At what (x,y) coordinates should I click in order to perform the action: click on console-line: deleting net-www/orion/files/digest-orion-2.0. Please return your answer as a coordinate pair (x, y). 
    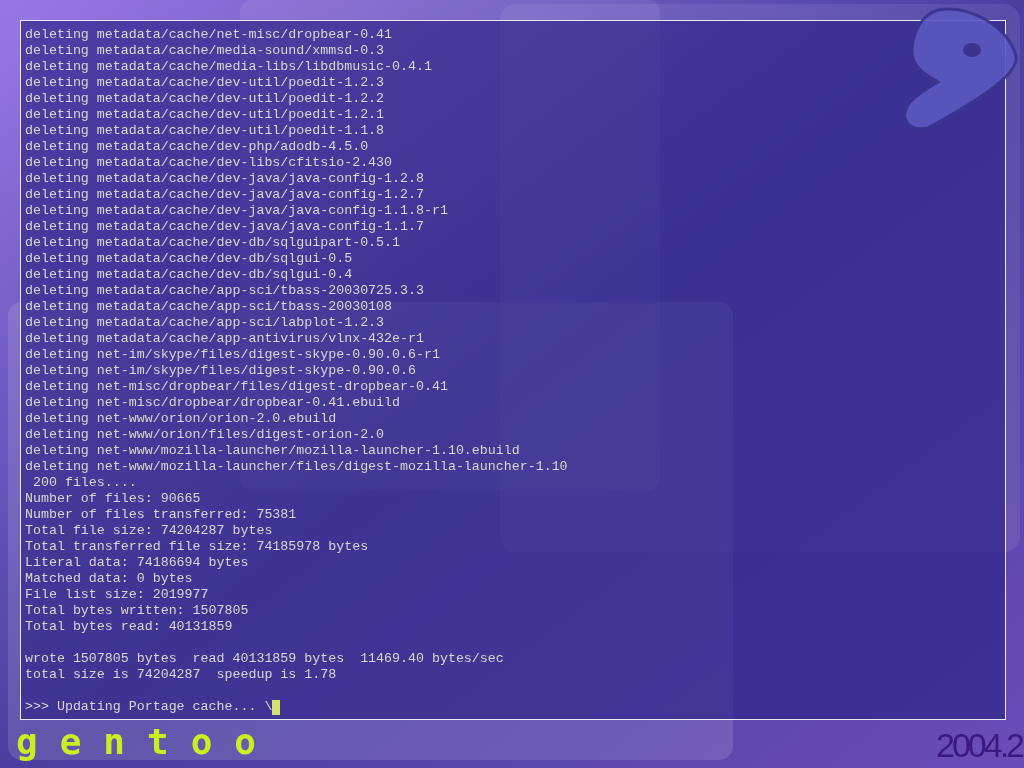
    Looking at the image, I should click on (205, 435).